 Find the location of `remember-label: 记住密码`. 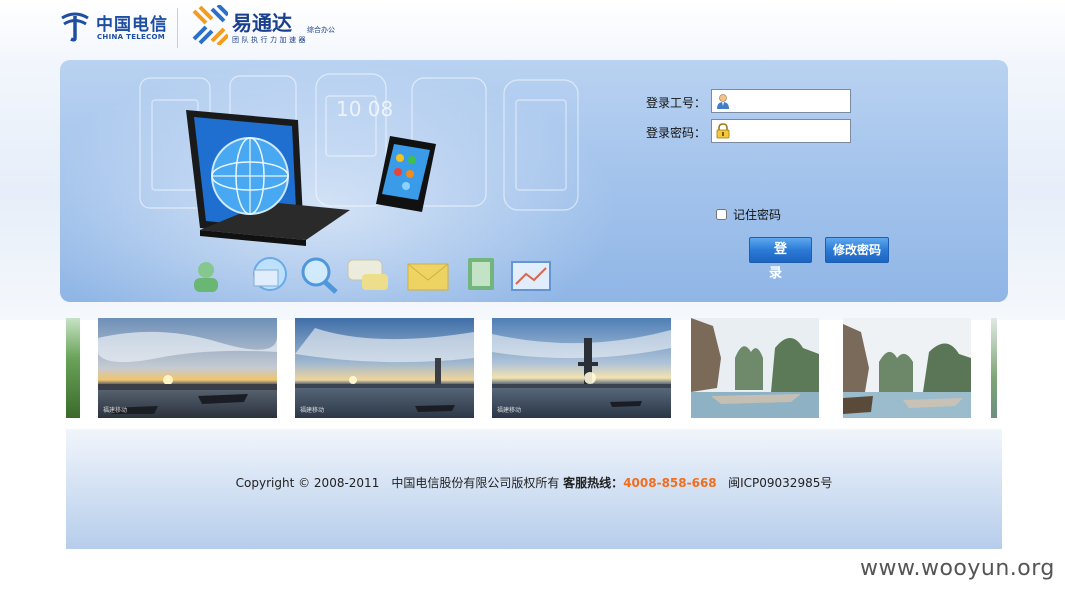

remember-label: 记住密码 is located at coordinates (757, 215).